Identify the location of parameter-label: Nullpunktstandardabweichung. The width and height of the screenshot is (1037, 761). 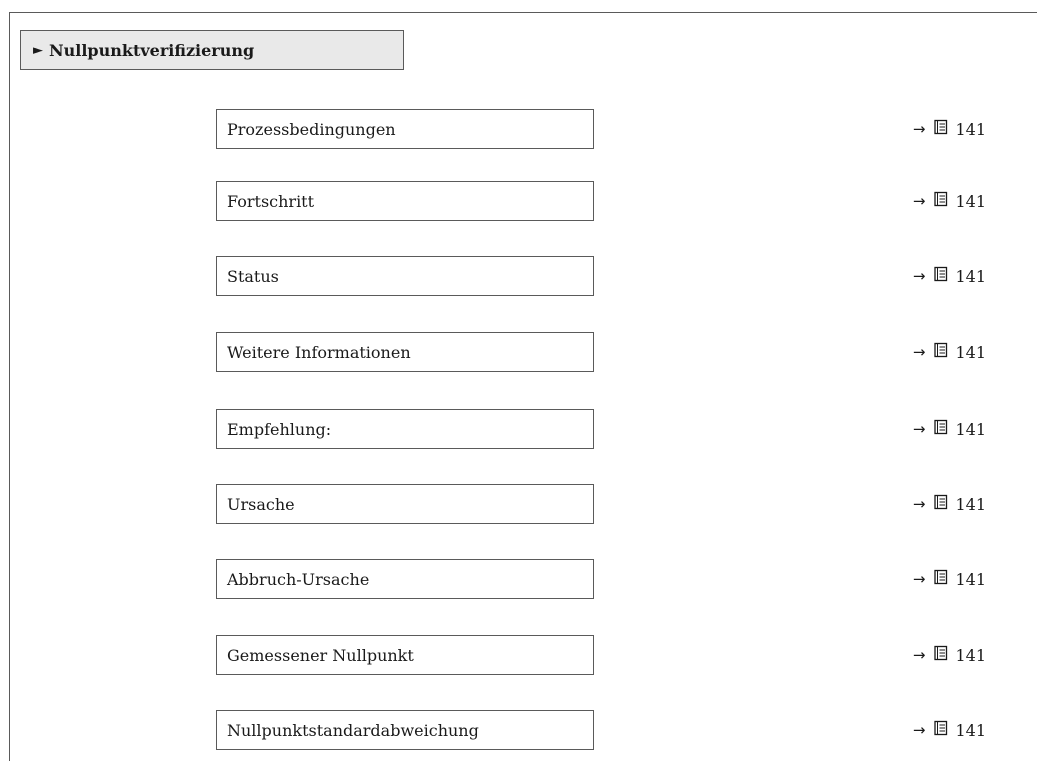
(353, 730).